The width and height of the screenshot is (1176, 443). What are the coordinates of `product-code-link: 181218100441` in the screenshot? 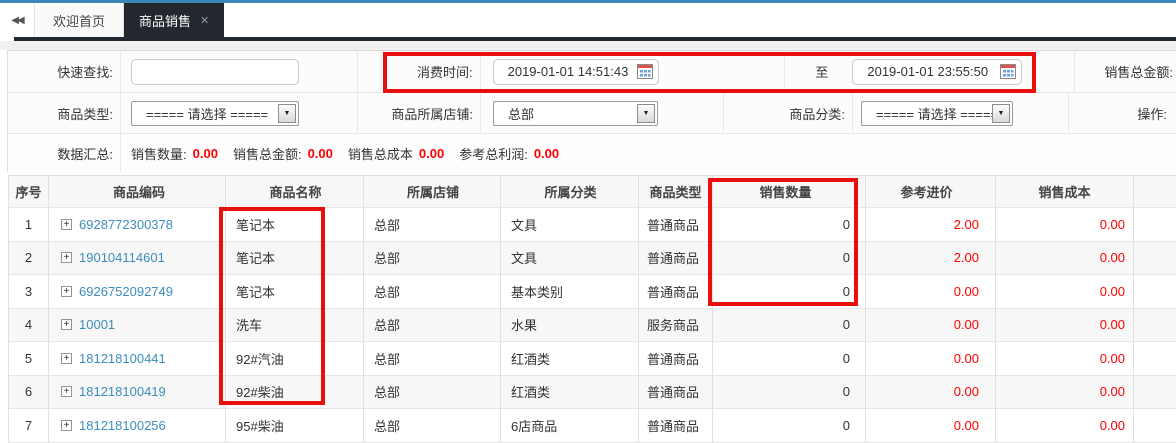 It's located at (122, 358).